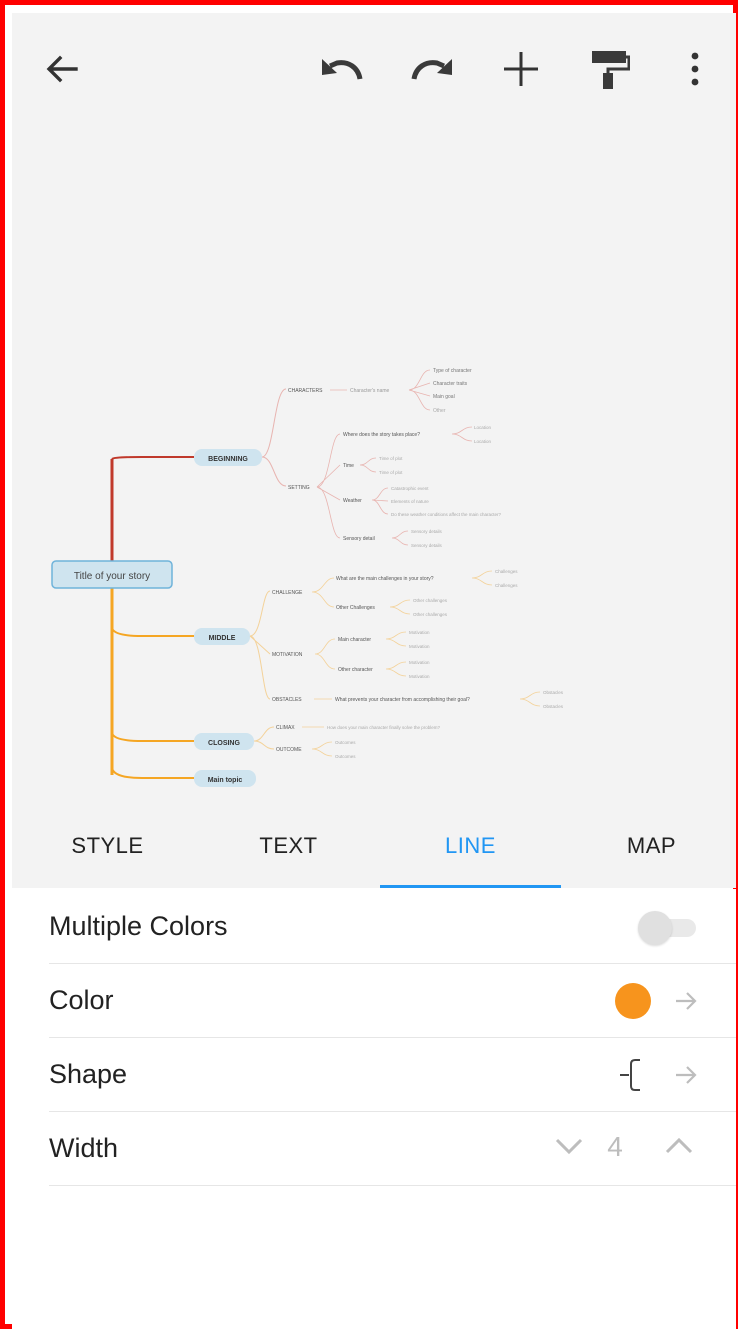  Describe the element at coordinates (649, 853) in the screenshot. I see `tab-map: MAP` at that location.